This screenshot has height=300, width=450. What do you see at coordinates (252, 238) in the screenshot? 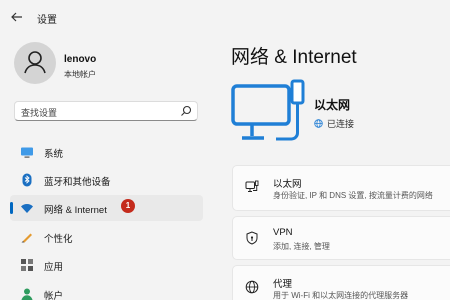
I see `shield-icon` at bounding box center [252, 238].